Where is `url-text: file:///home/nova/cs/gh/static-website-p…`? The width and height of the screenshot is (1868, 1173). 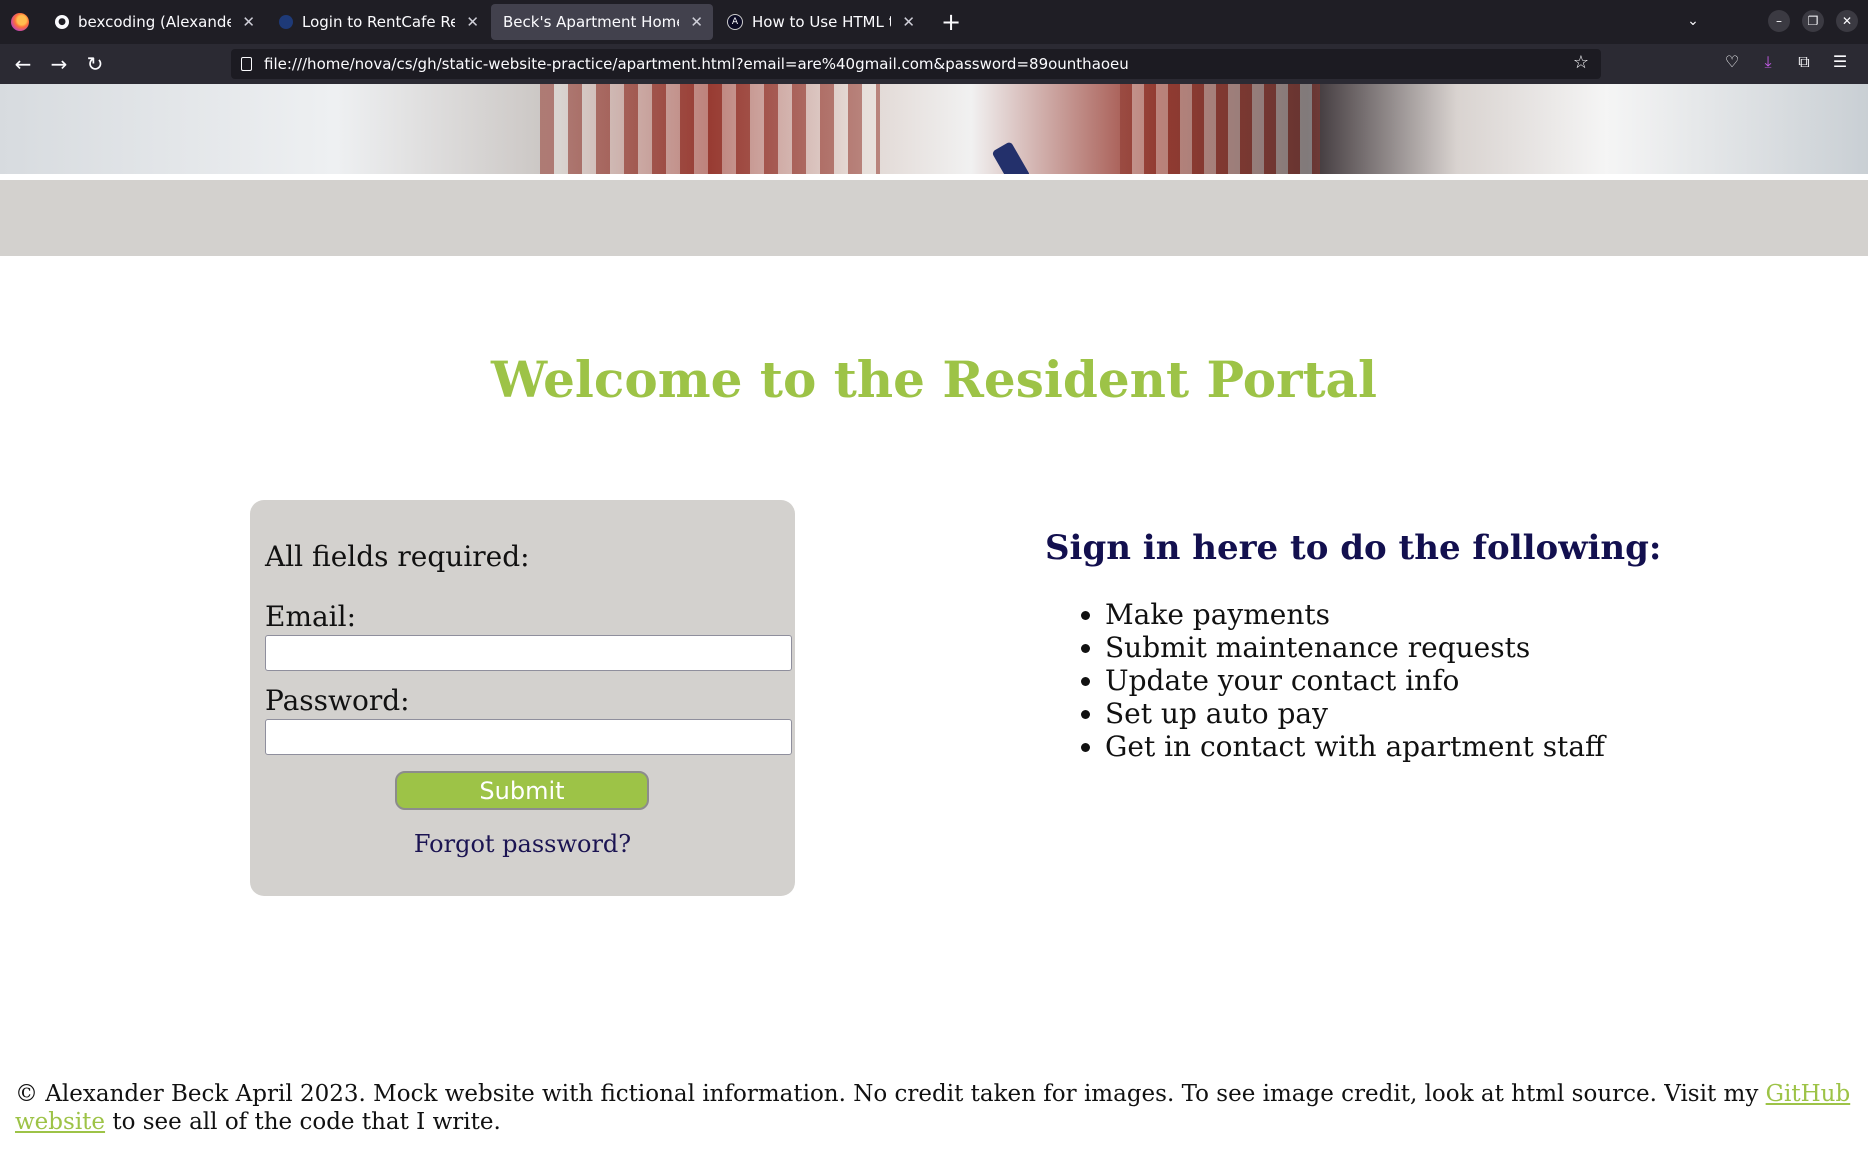
url-text: file:///home/nova/cs/gh/static-website-p… is located at coordinates (696, 64).